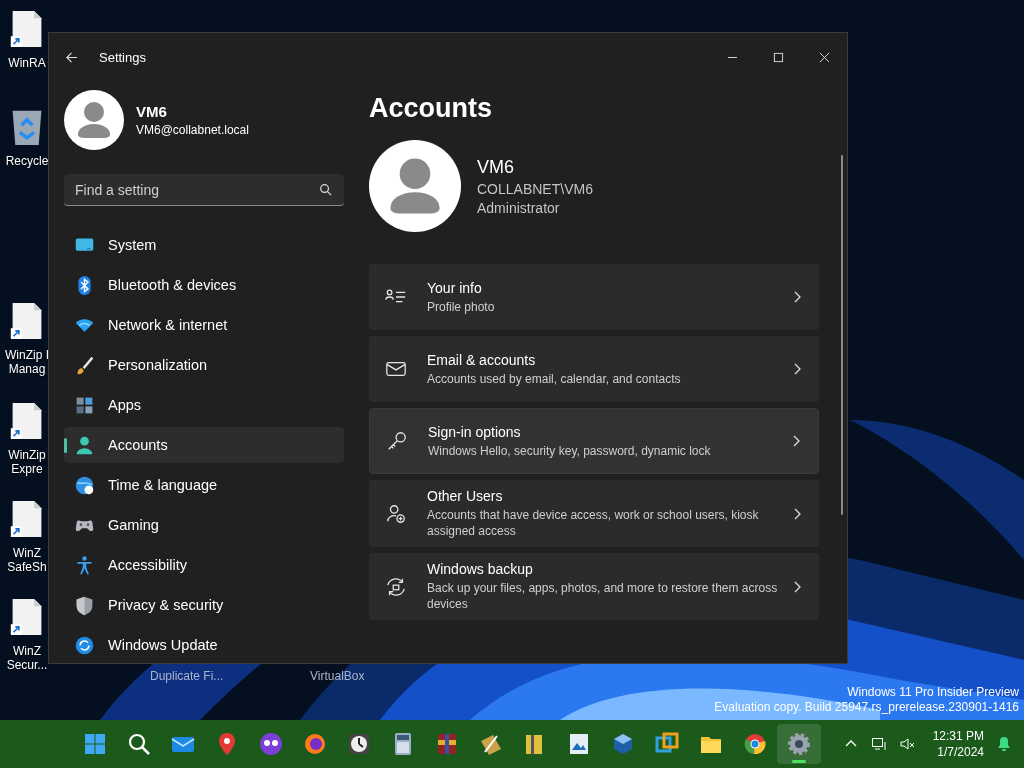 The height and width of the screenshot is (768, 1024). Describe the element at coordinates (337, 676) in the screenshot. I see `desktop-icon-label: VirtualBox` at that location.